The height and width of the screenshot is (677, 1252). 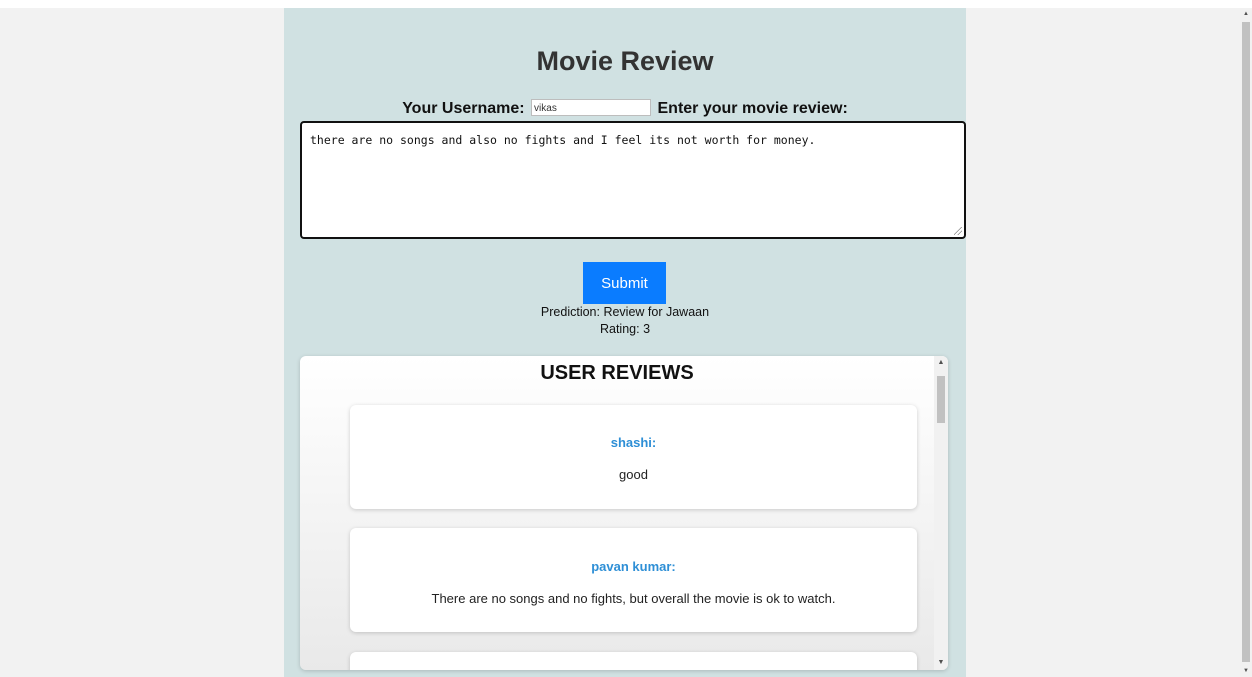 I want to click on submit-button: Submit, so click(x=624, y=283).